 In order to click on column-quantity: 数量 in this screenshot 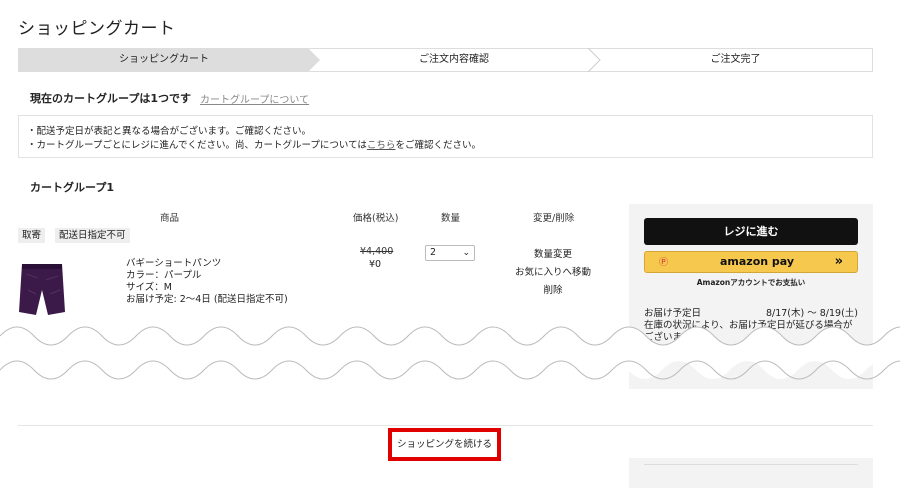, I will do `click(451, 218)`.